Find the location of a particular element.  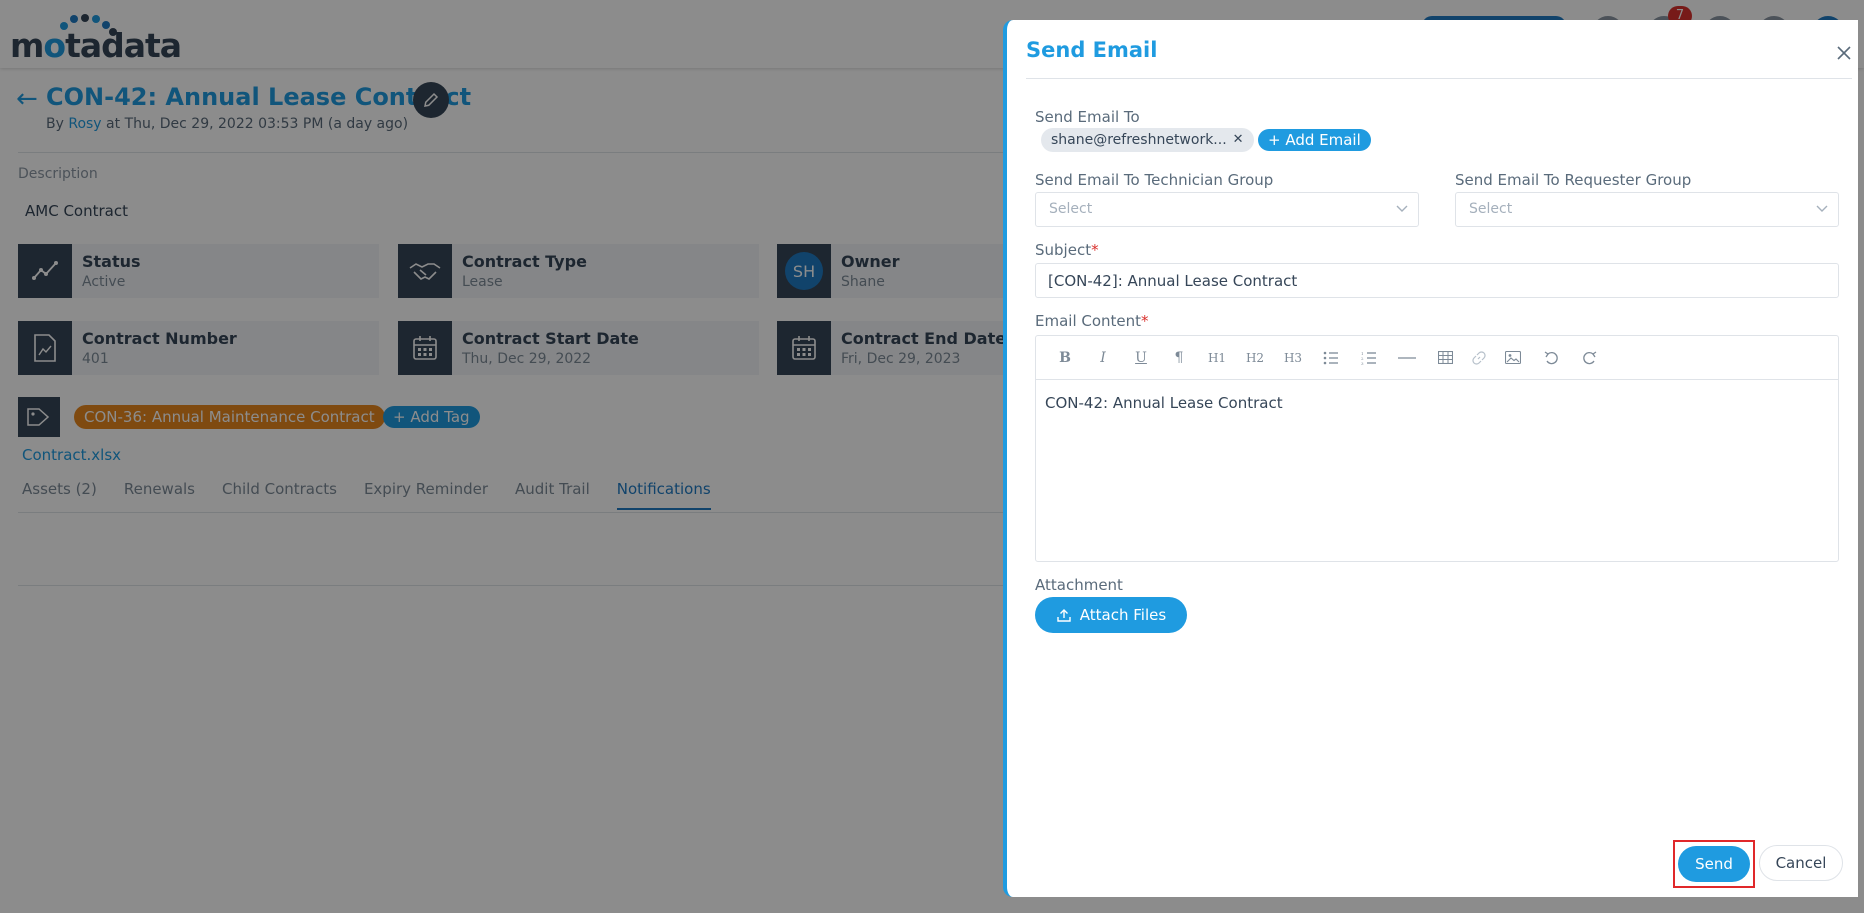

ordered-list-icon: 123 is located at coordinates (1369, 358).